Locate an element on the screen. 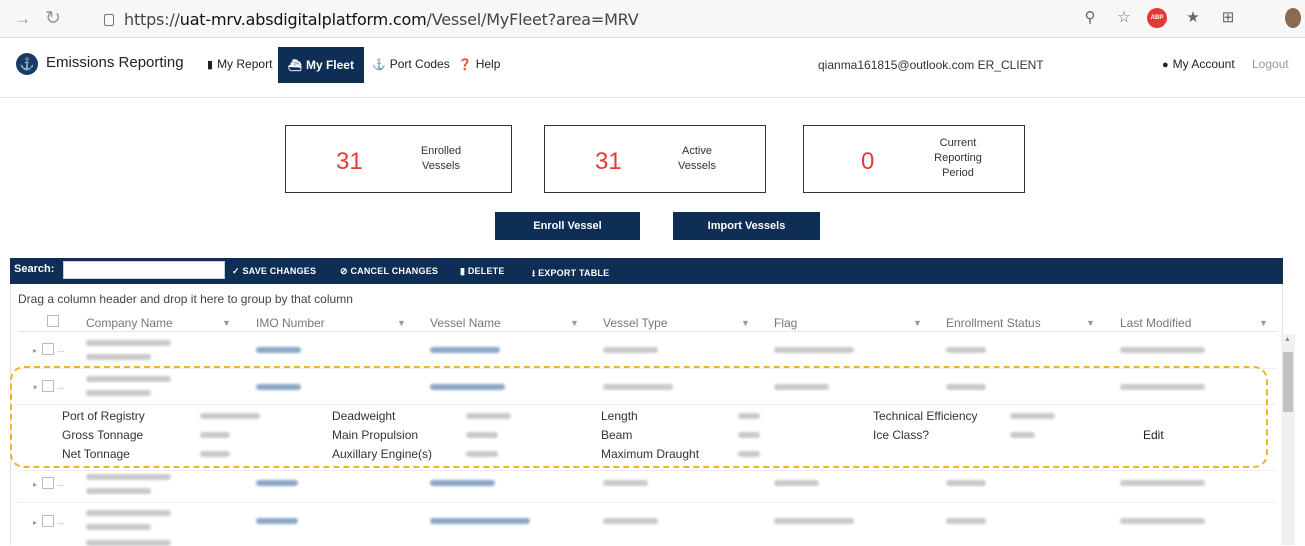 The image size is (1305, 546). ship-logo-icon: ⚓ is located at coordinates (27, 64).